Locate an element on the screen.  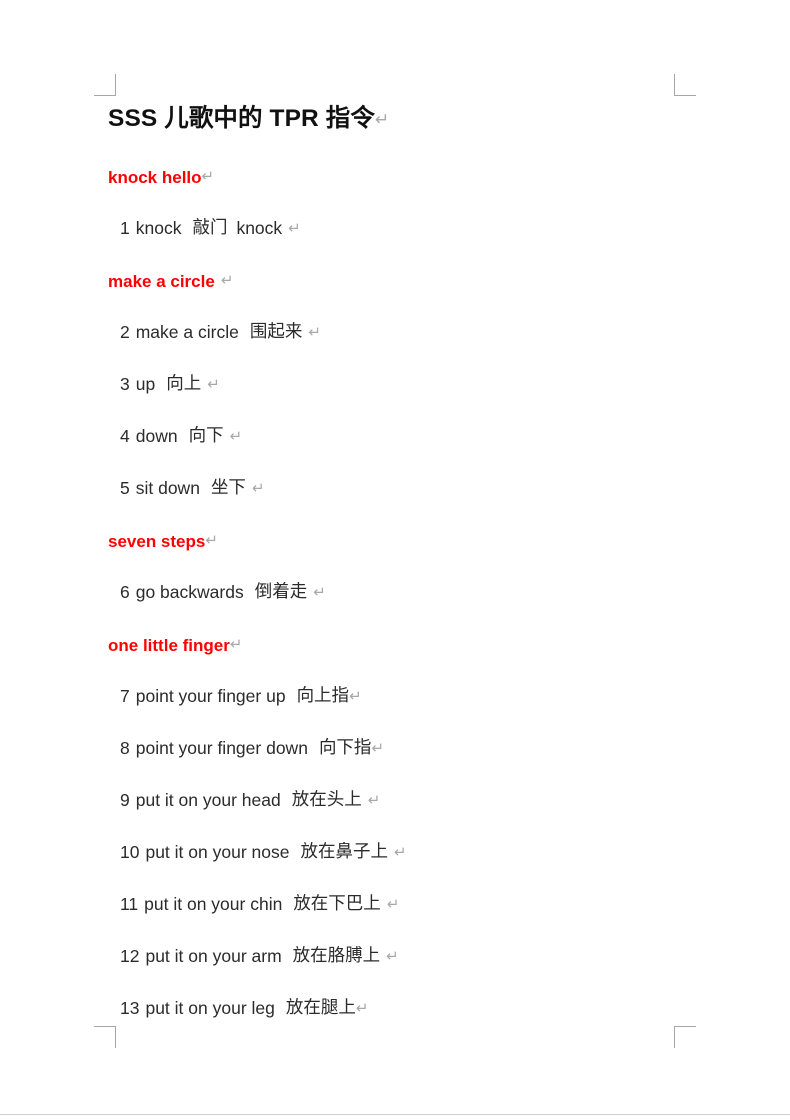
command-line: 8 point your finger down 向下指 ↵ is located at coordinates (403, 749).